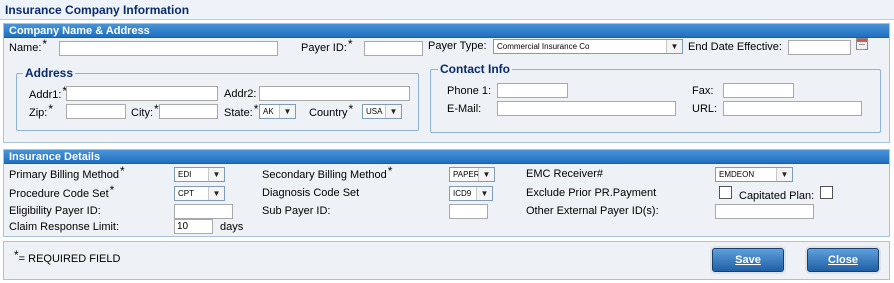 The height and width of the screenshot is (283, 894). Describe the element at coordinates (469, 91) in the screenshot. I see `phone-label: Phone 1:` at that location.